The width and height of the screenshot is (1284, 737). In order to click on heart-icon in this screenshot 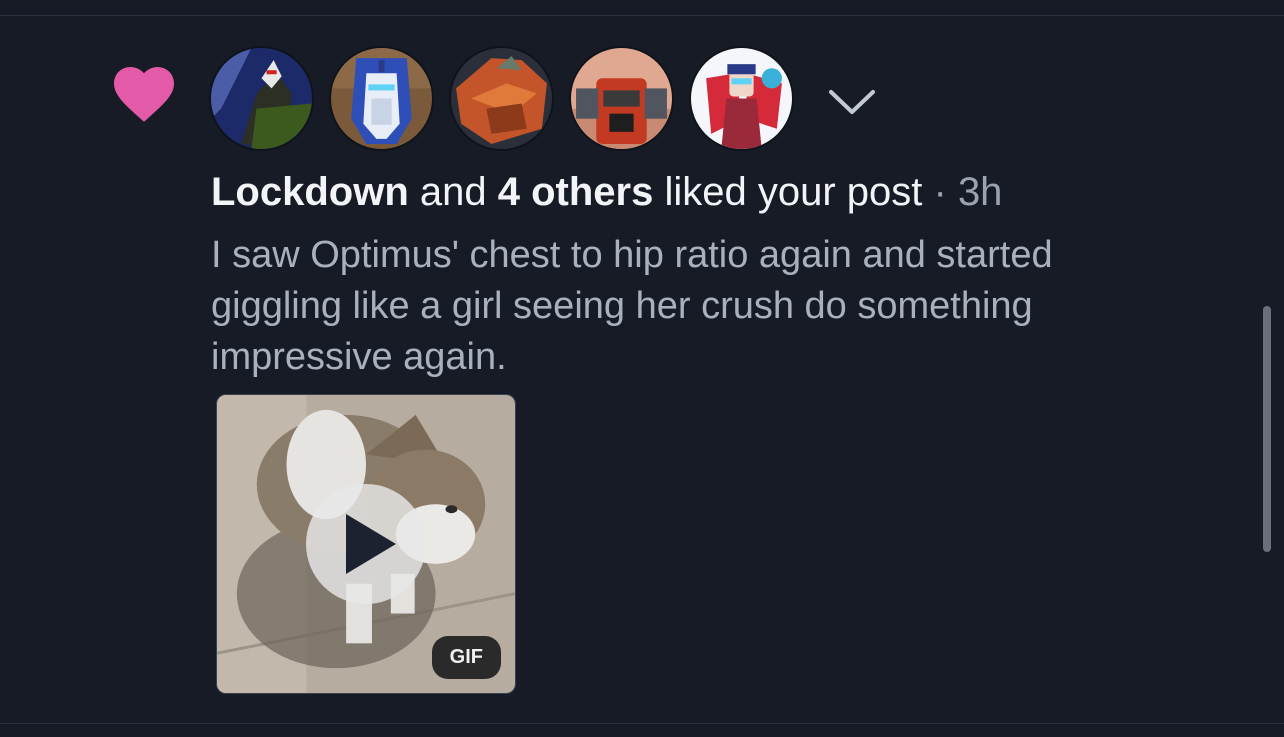, I will do `click(144, 94)`.